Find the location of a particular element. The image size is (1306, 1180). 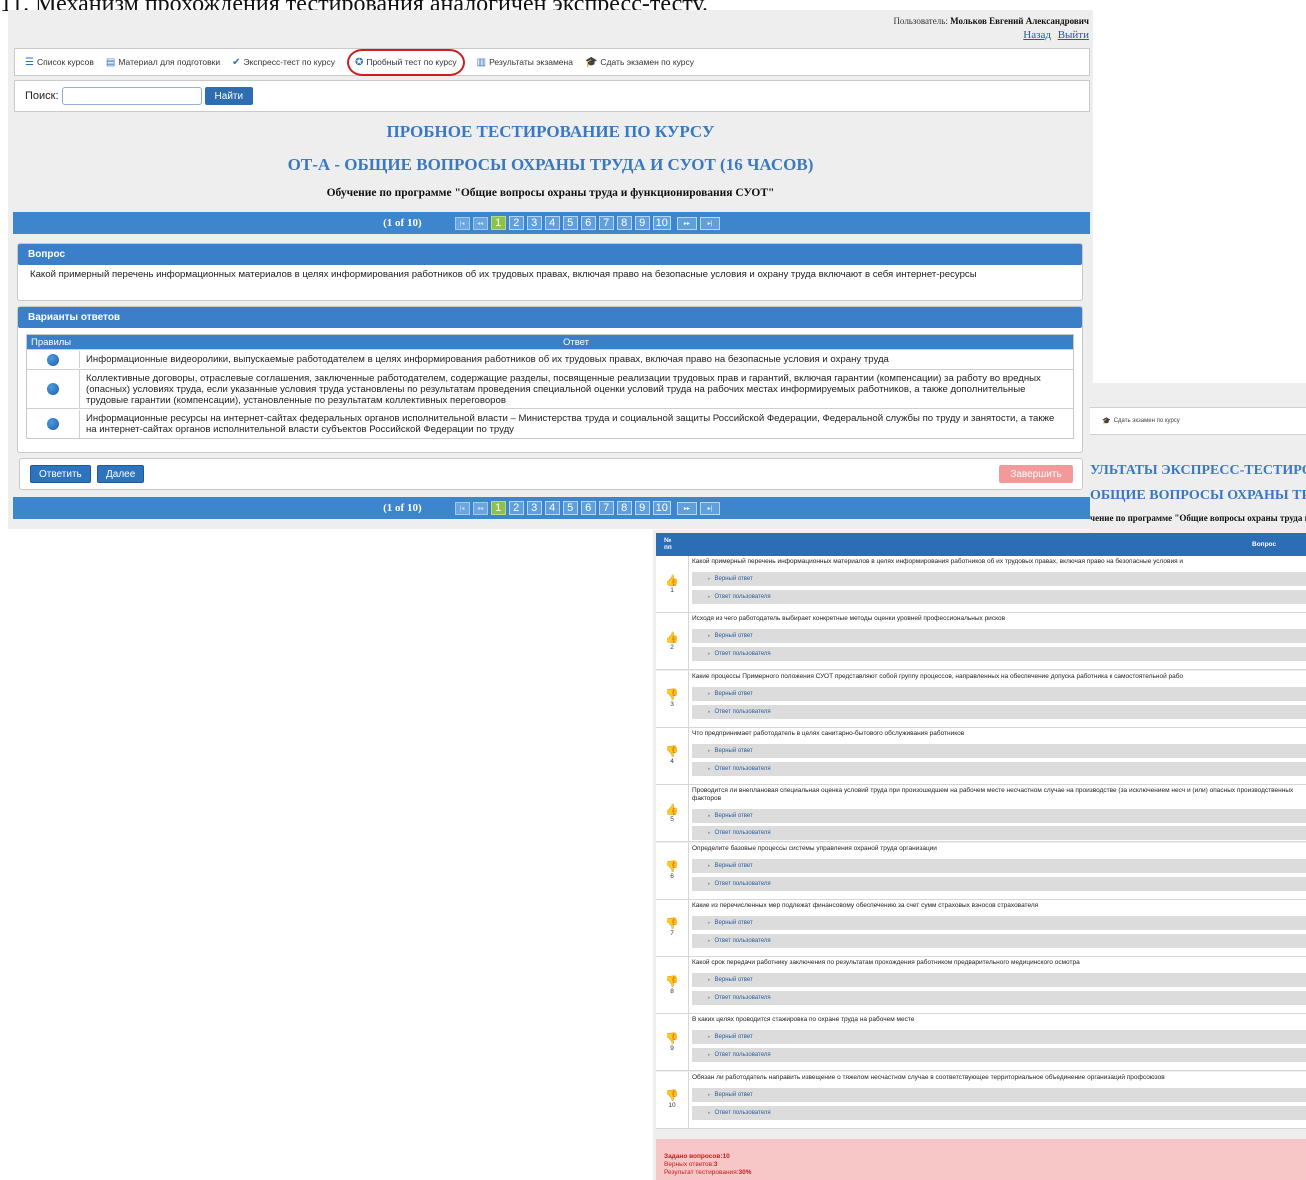

search-input is located at coordinates (131, 96).